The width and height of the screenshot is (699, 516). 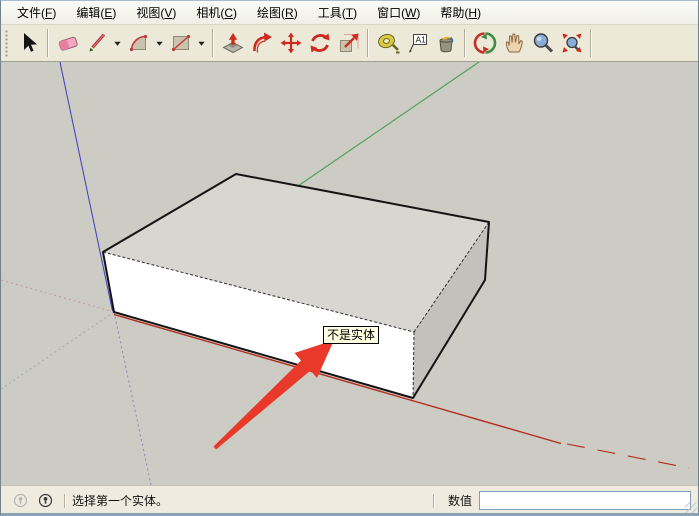 What do you see at coordinates (460, 12) in the screenshot?
I see `menu-item-H: 帮助(H)` at bounding box center [460, 12].